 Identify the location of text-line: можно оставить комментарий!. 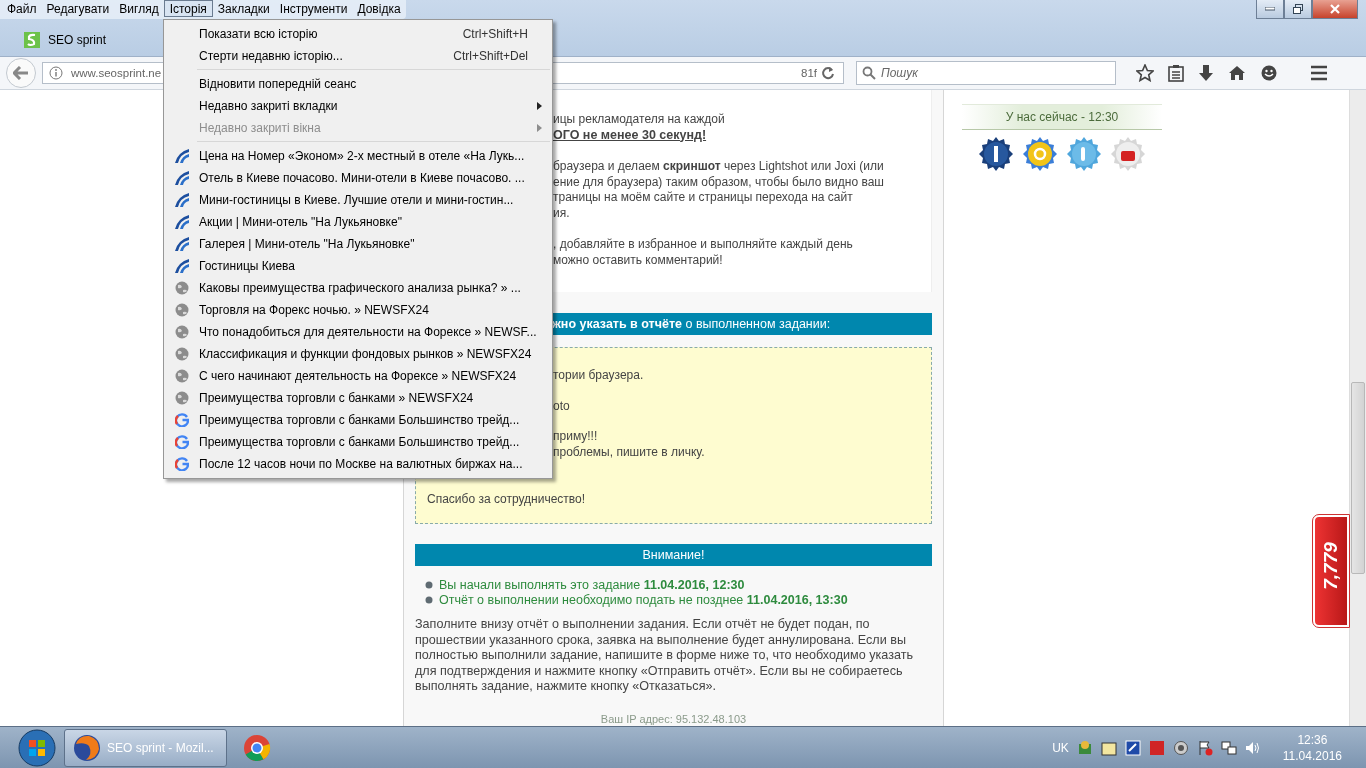
(638, 260).